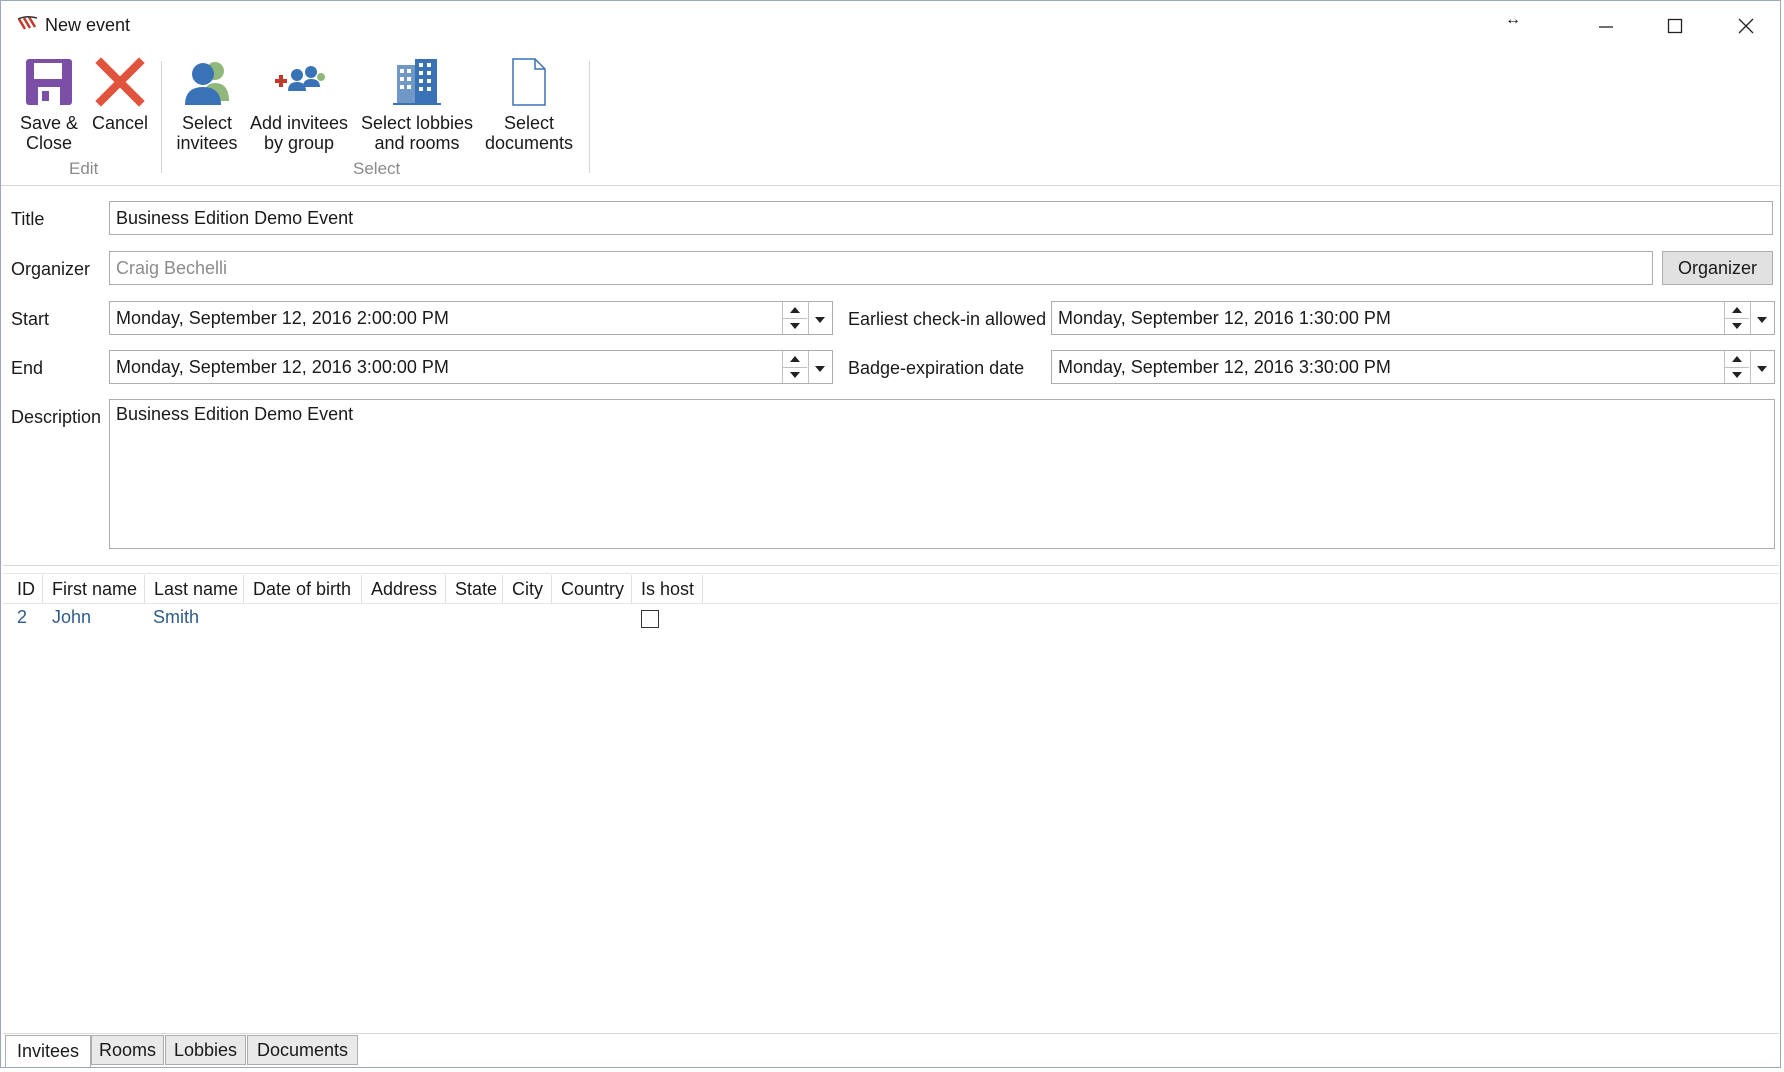 The height and width of the screenshot is (1072, 1784). I want to click on column-header-state: State, so click(475, 589).